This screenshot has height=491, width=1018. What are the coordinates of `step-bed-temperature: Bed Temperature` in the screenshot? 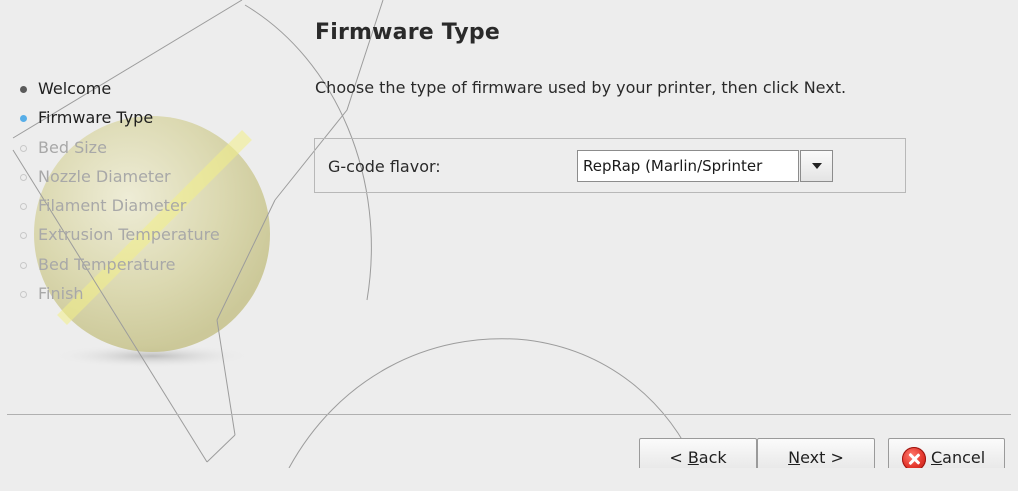 It's located at (118, 268).